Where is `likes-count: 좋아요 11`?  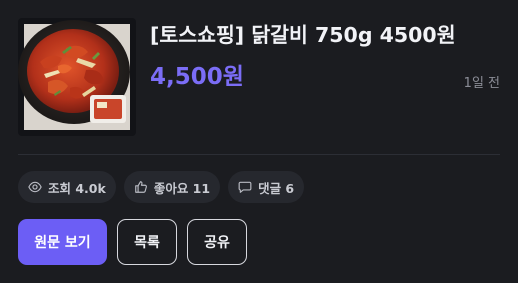
likes-count: 좋아요 11 is located at coordinates (182, 188).